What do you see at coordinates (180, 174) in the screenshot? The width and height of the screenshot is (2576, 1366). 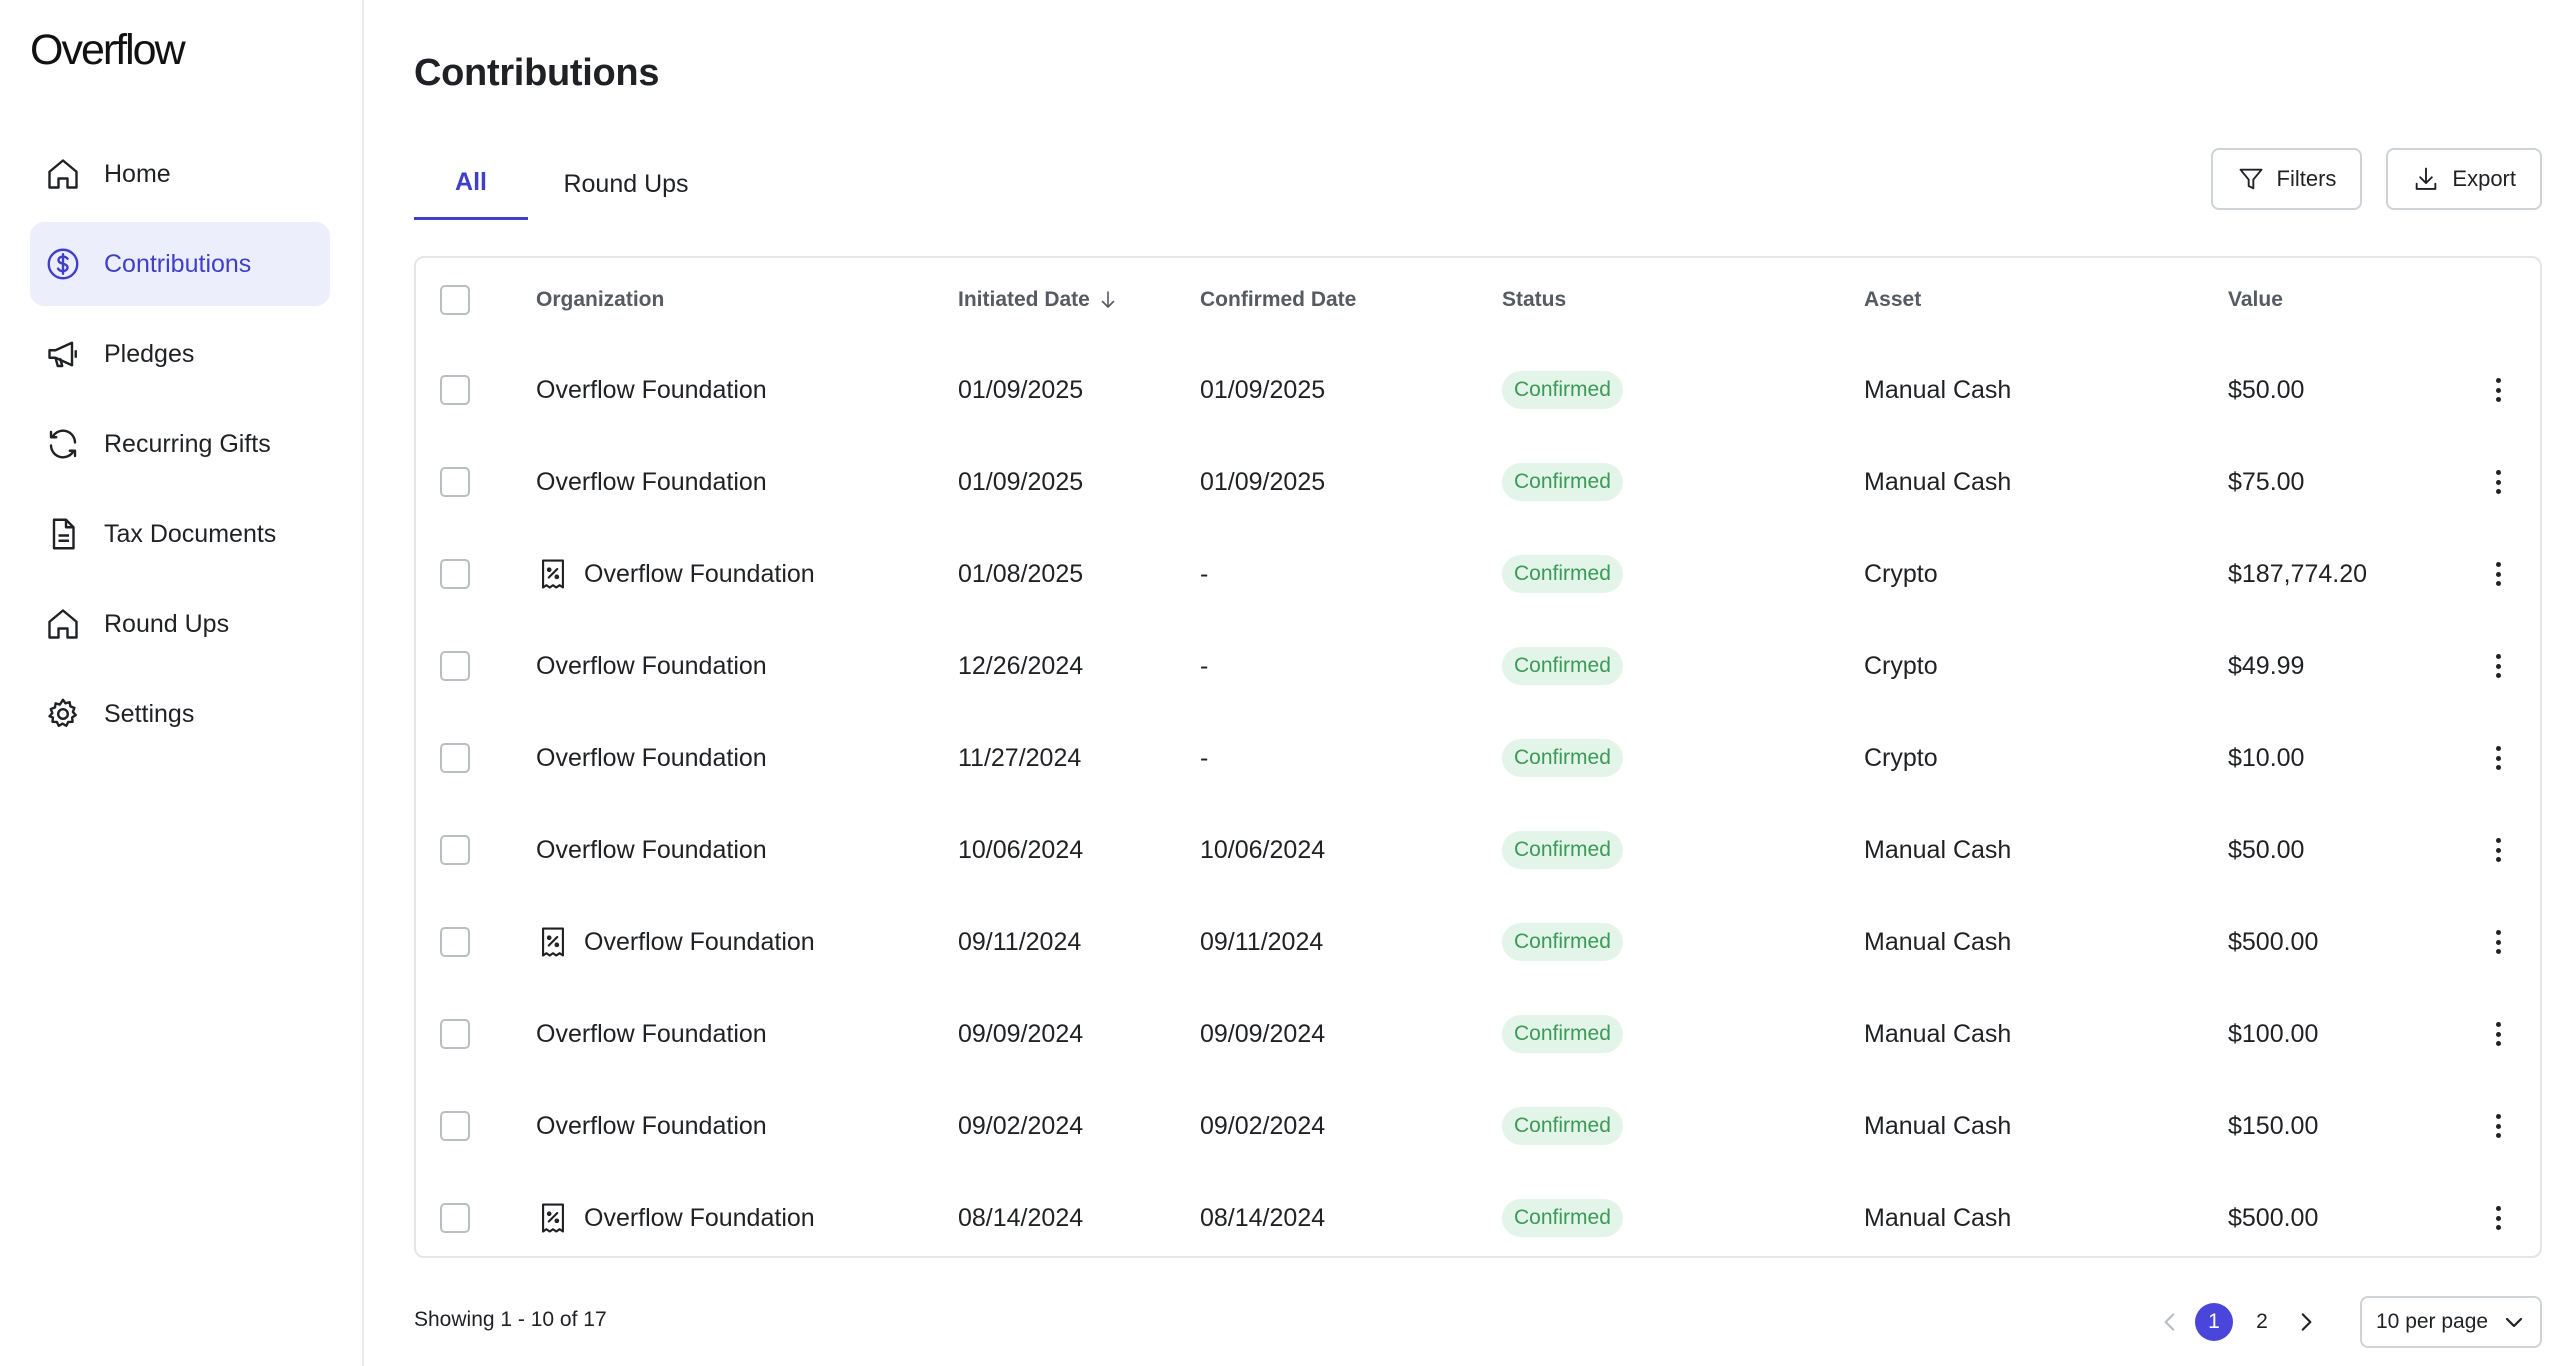 I see `sidebar-item-home: Home` at bounding box center [180, 174].